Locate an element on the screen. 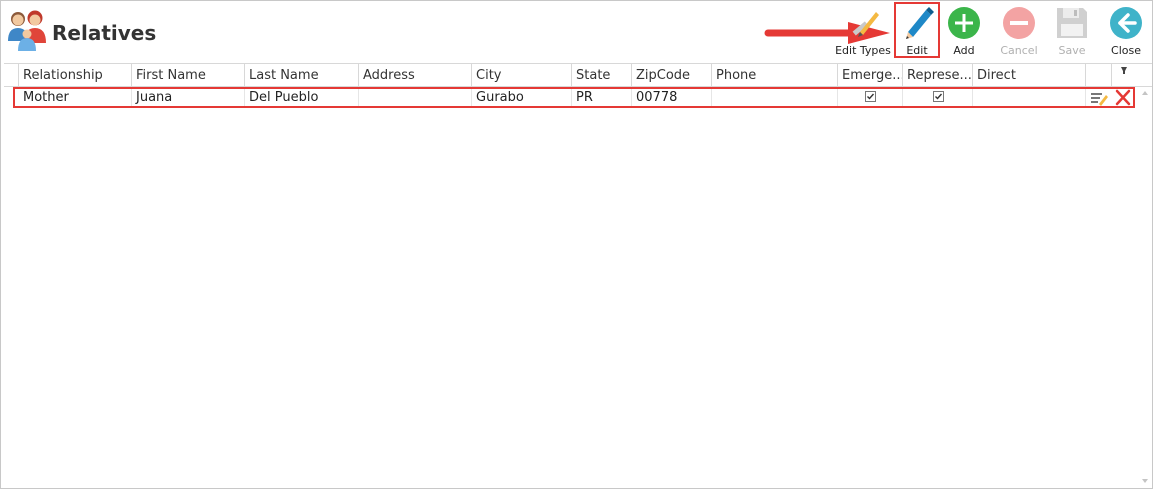  page-title: Relatives is located at coordinates (104, 33).